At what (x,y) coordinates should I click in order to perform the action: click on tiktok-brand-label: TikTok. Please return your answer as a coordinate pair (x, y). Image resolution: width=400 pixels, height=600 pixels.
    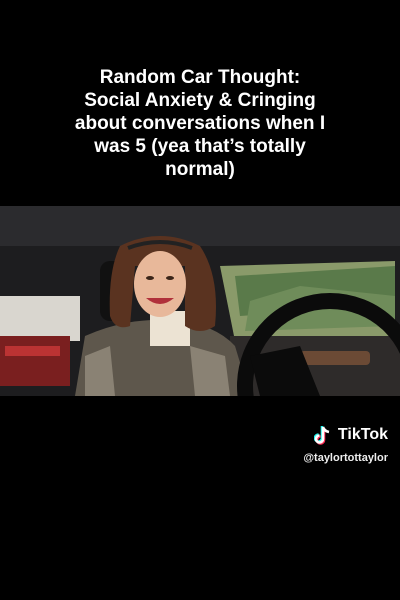
    Looking at the image, I should click on (362, 434).